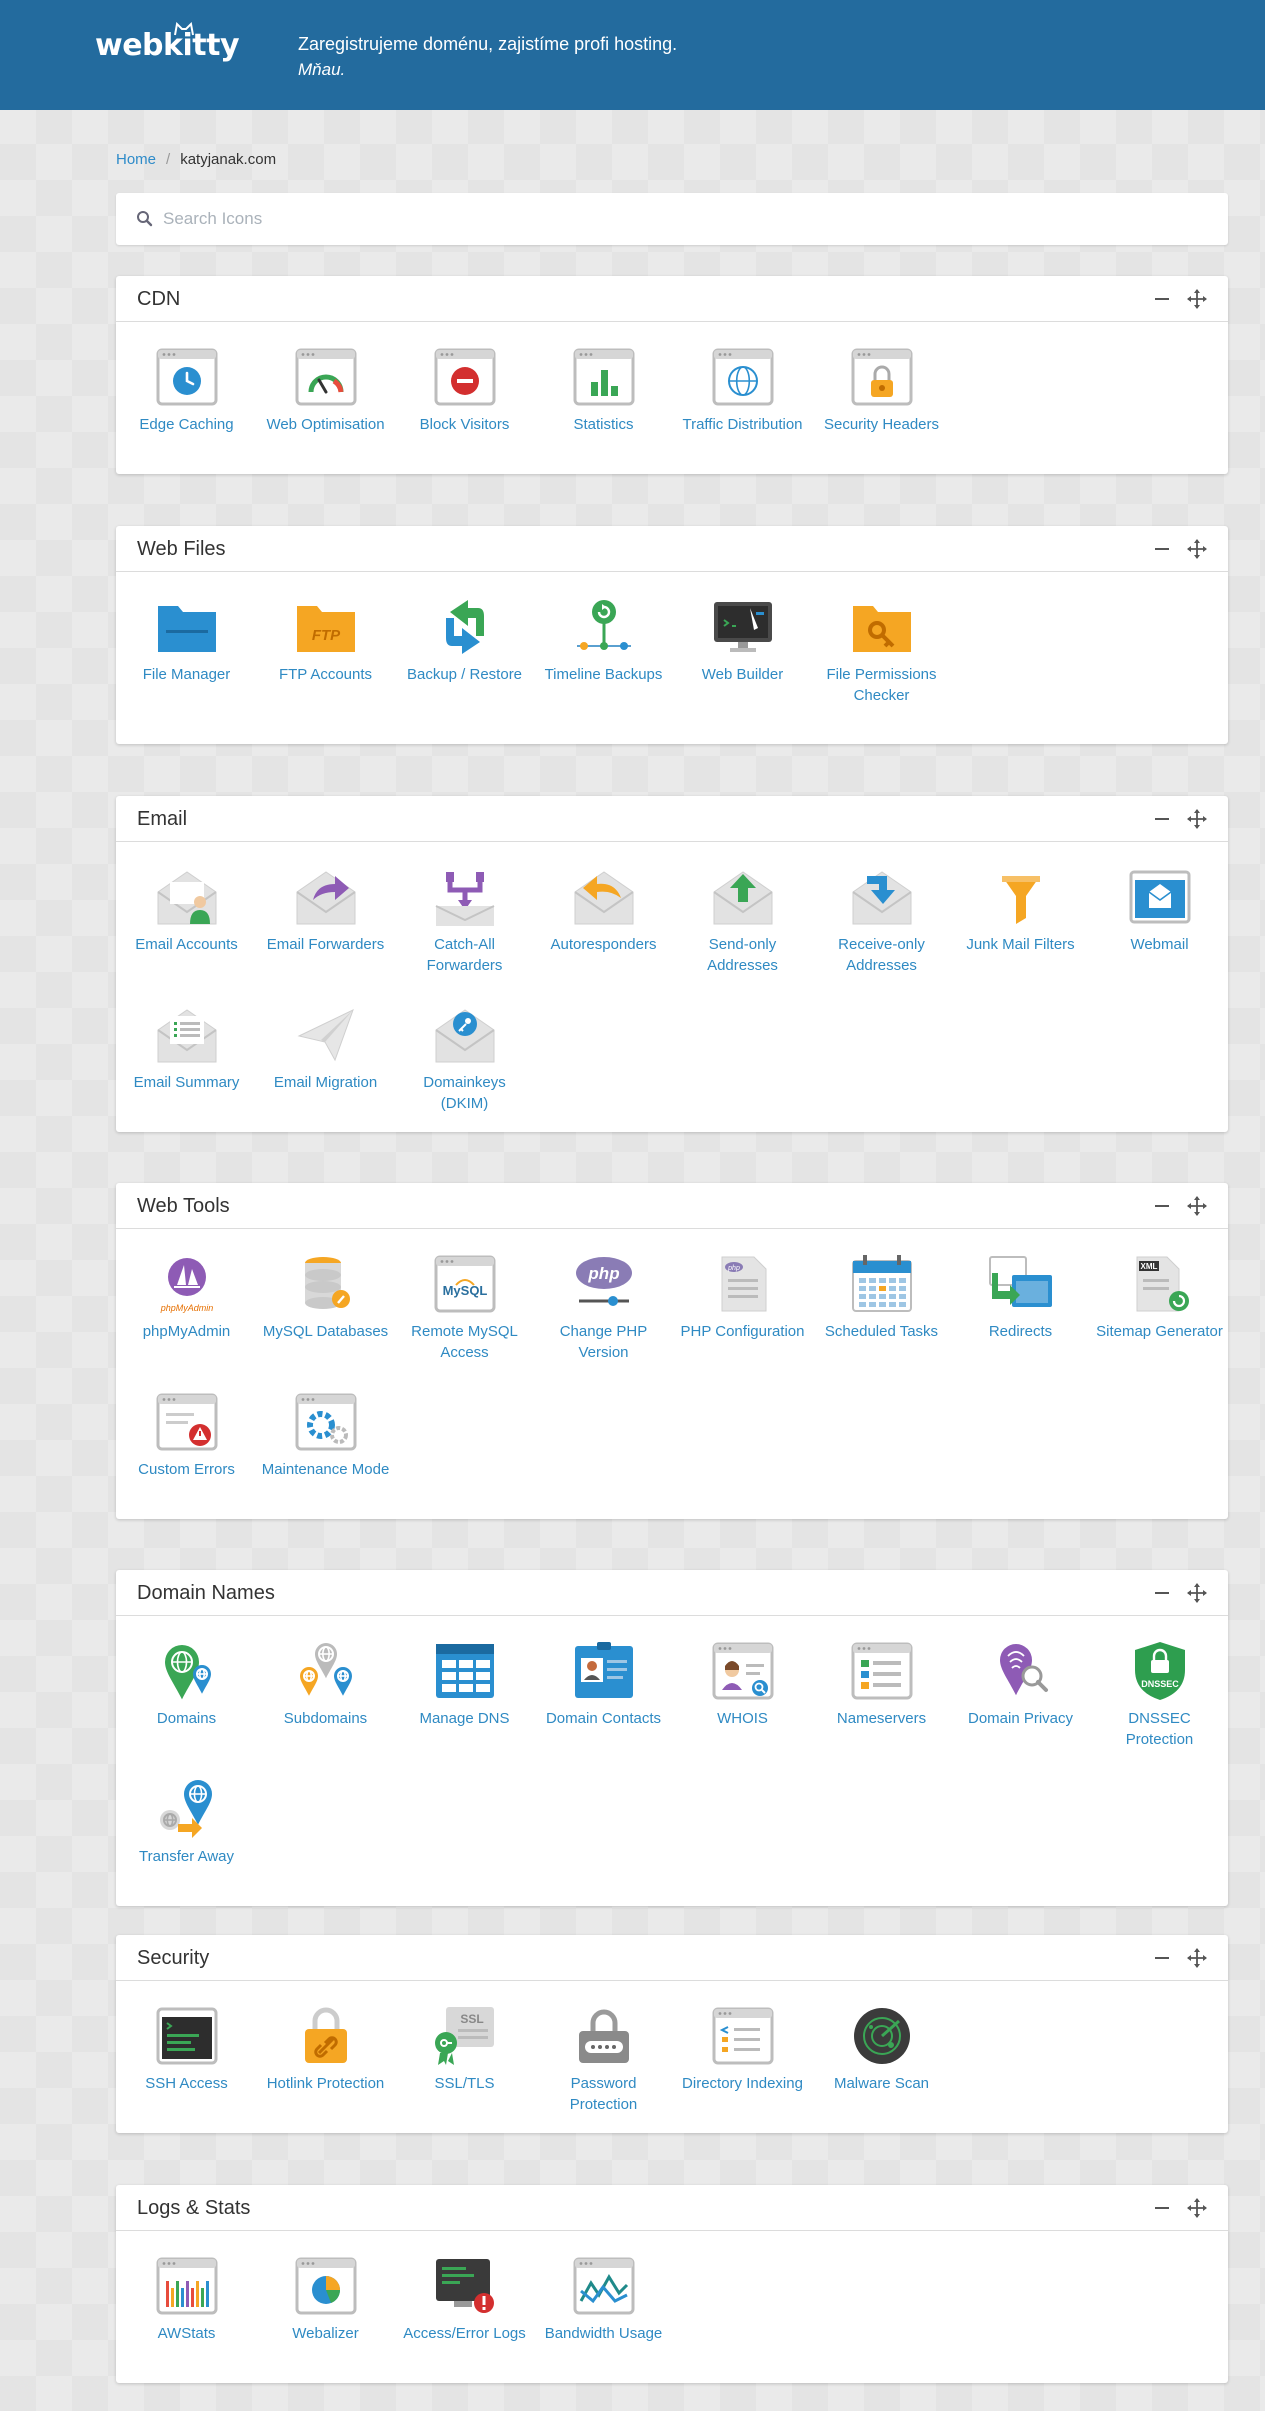 This screenshot has width=1265, height=2411. I want to click on tool-webalizer: Webalizer, so click(325, 2297).